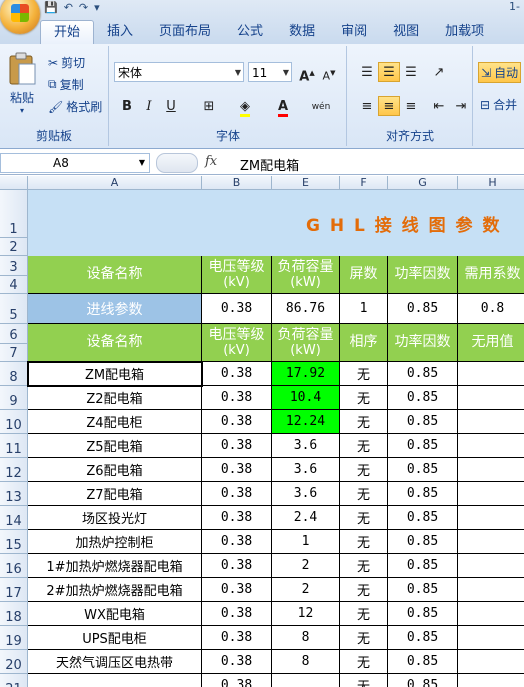 The image size is (524, 687). What do you see at coordinates (464, 32) in the screenshot?
I see `tab-addins: 加载项` at bounding box center [464, 32].